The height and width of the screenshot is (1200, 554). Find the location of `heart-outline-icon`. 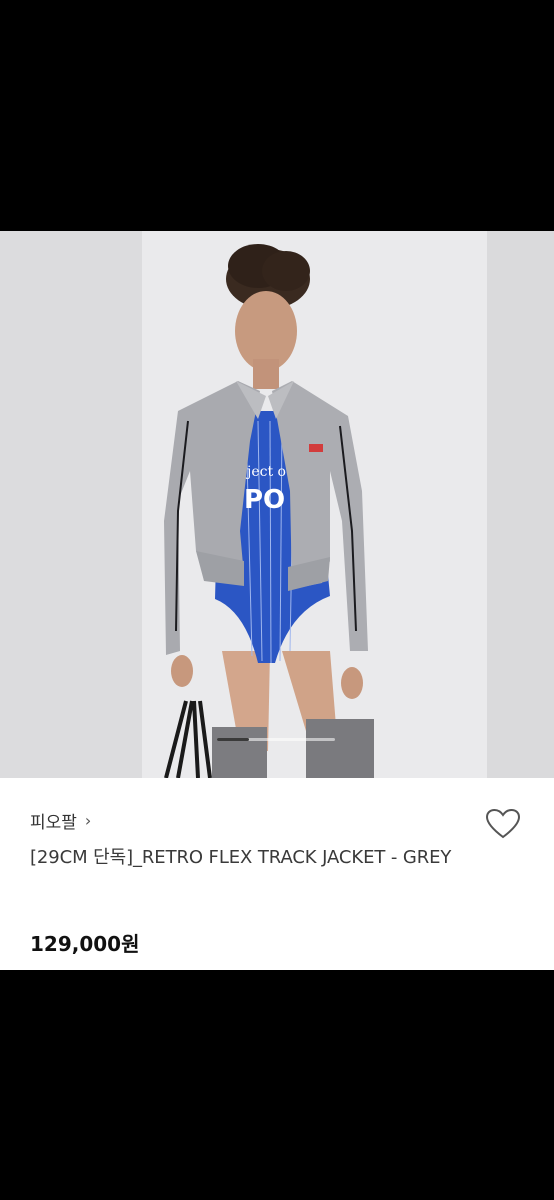

heart-outline-icon is located at coordinates (503, 823).